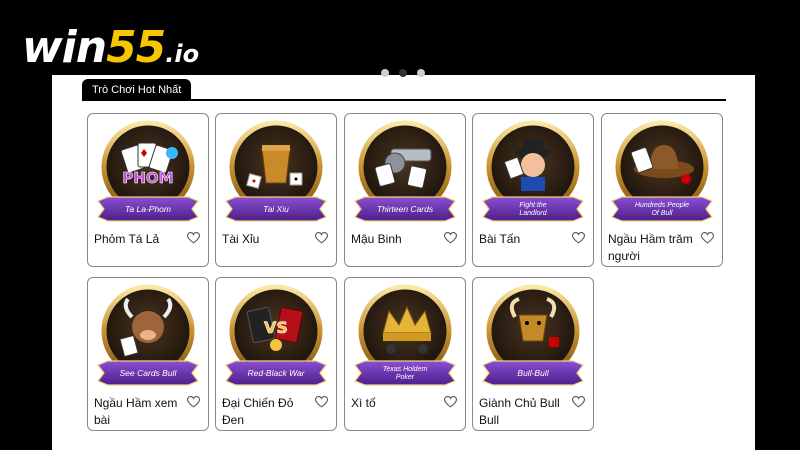  Describe the element at coordinates (405, 173) in the screenshot. I see `revolver-cards-icon: Thirteen Cards` at that location.